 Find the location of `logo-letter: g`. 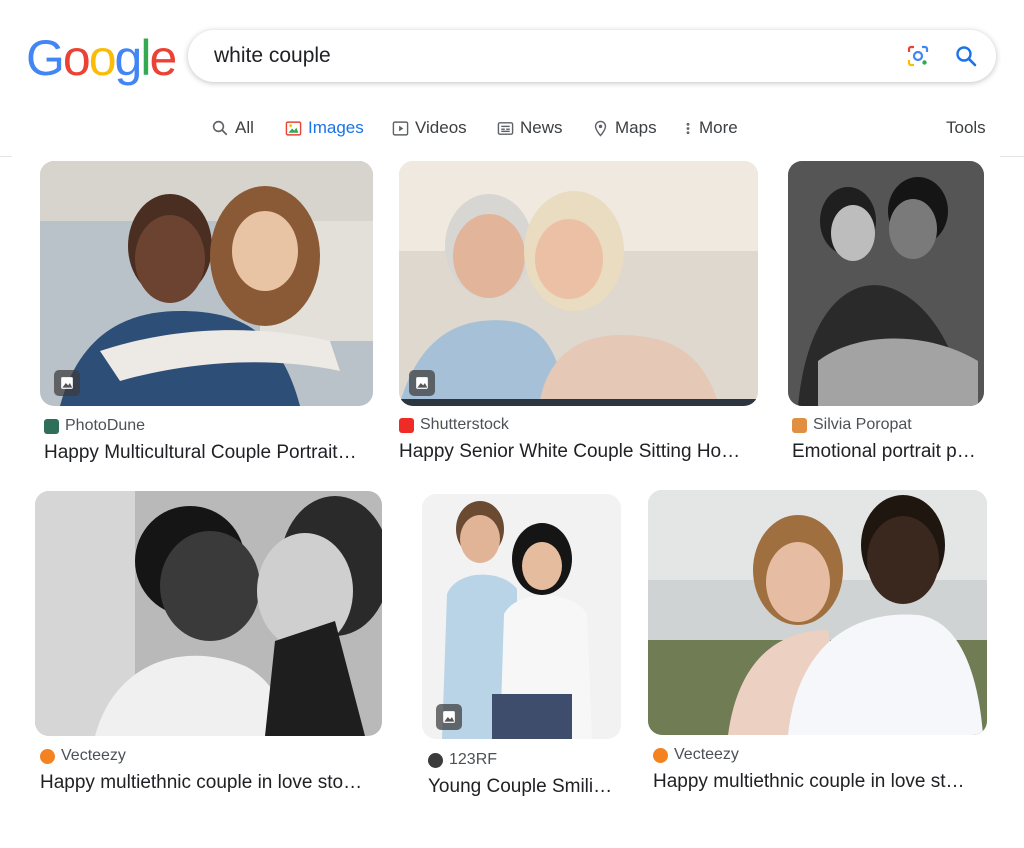

logo-letter: g is located at coordinates (128, 58).